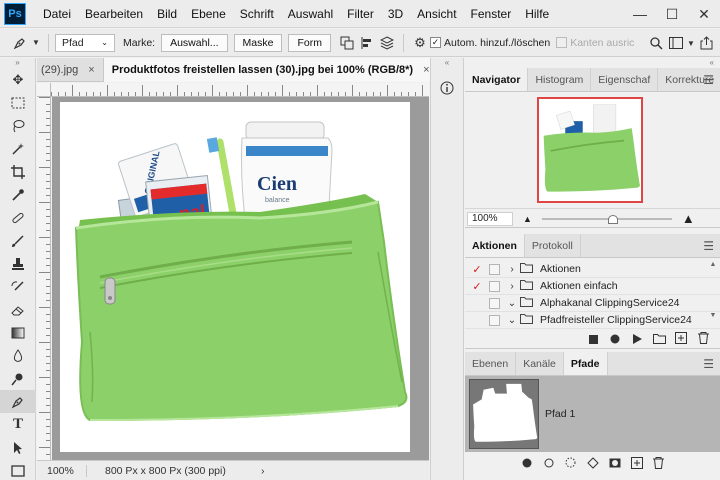  Describe the element at coordinates (17, 63) in the screenshot. I see `toolbar-grip: »` at that location.